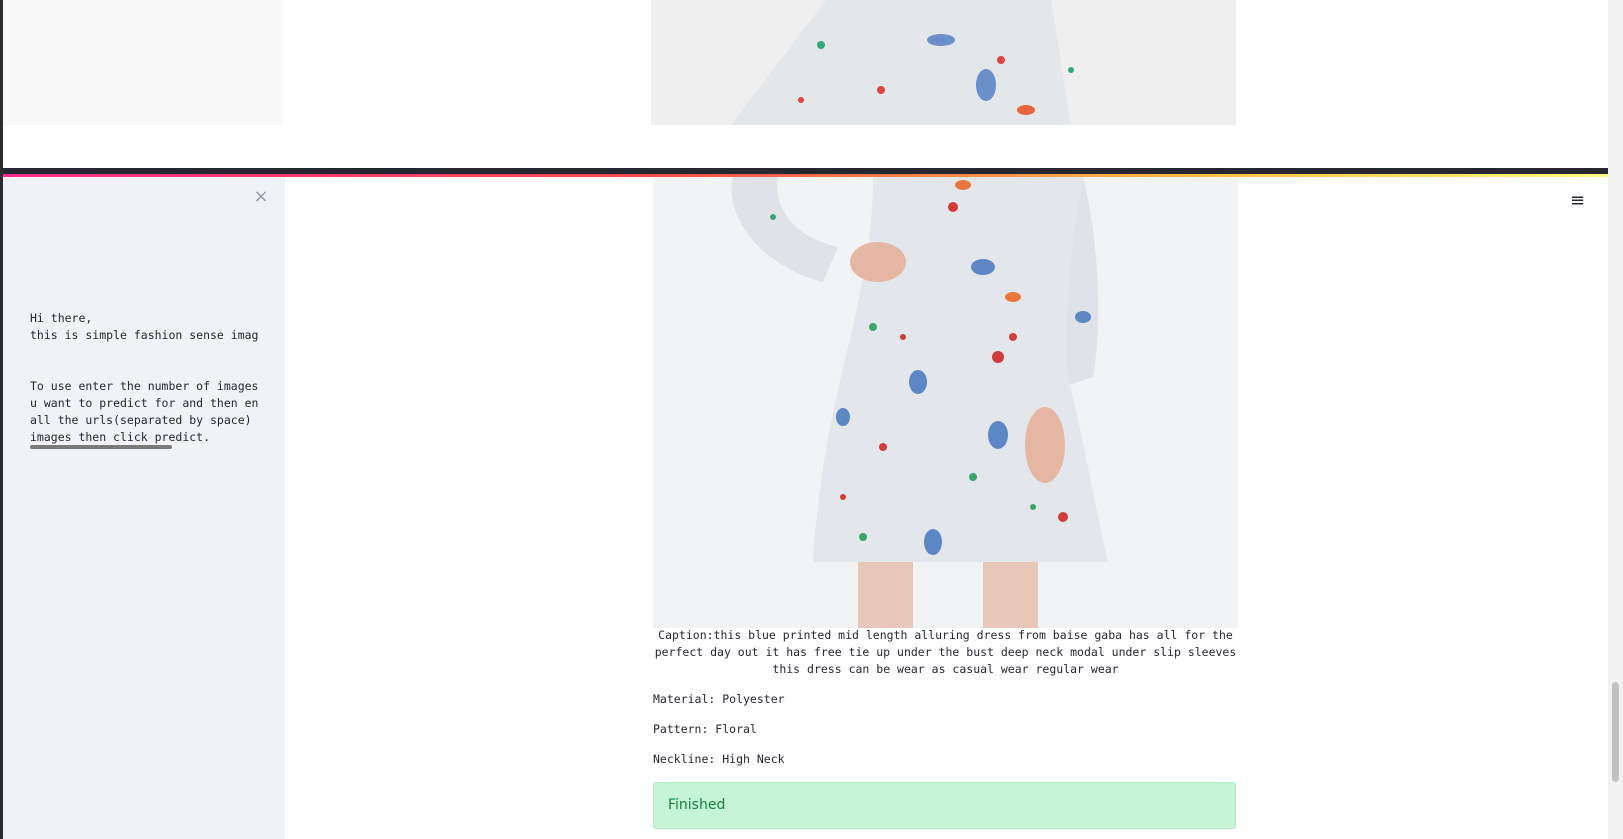 This screenshot has width=1623, height=839. I want to click on pattern-text: Pattern: Floral, so click(705, 729).